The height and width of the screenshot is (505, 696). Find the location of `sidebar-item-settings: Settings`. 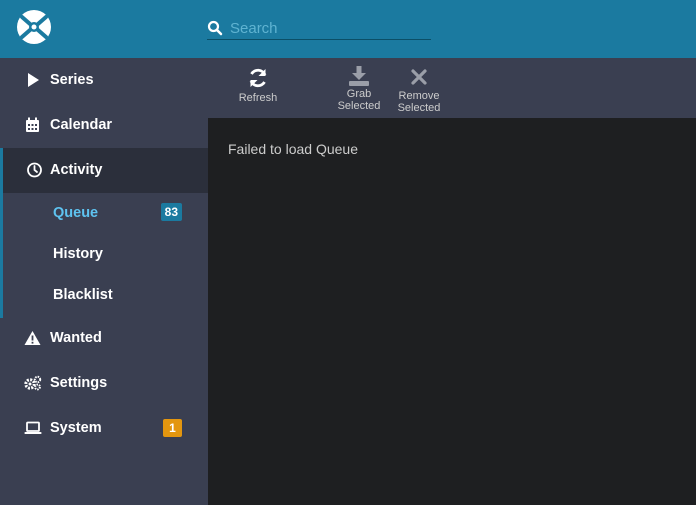

sidebar-item-settings: Settings is located at coordinates (104, 383).